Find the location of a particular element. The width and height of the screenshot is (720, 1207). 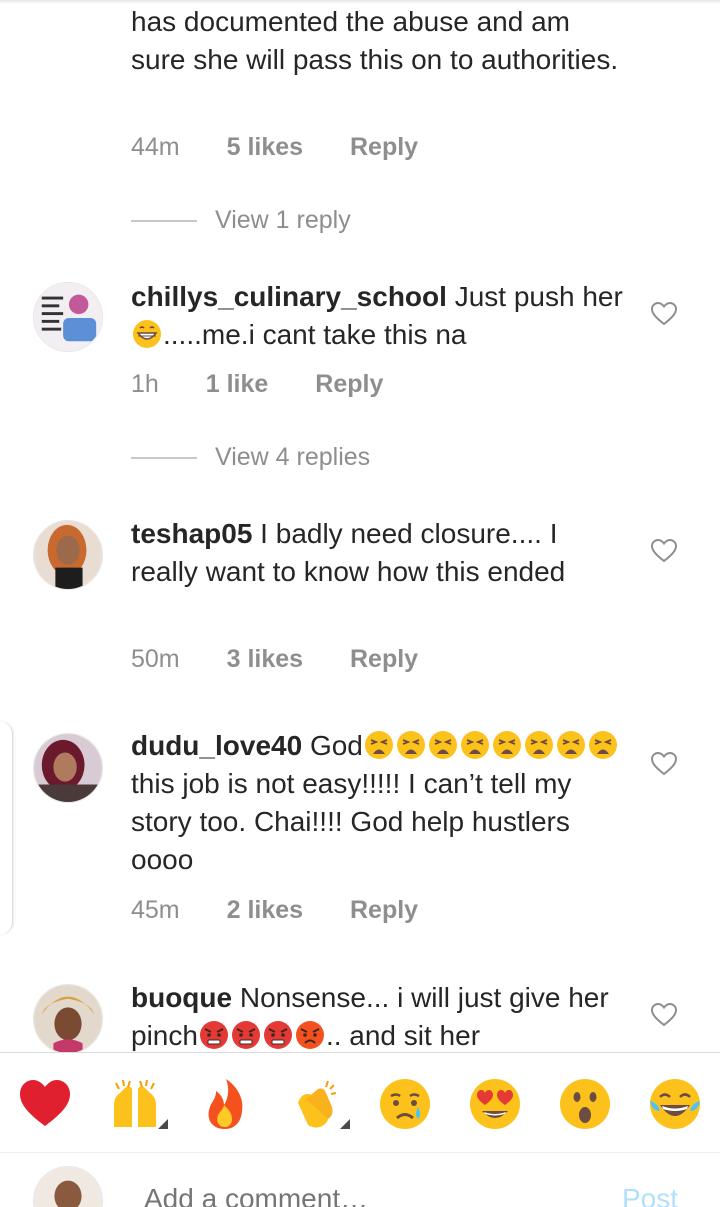

comment-meta: 1h 1 like Reply is located at coordinates (257, 384).